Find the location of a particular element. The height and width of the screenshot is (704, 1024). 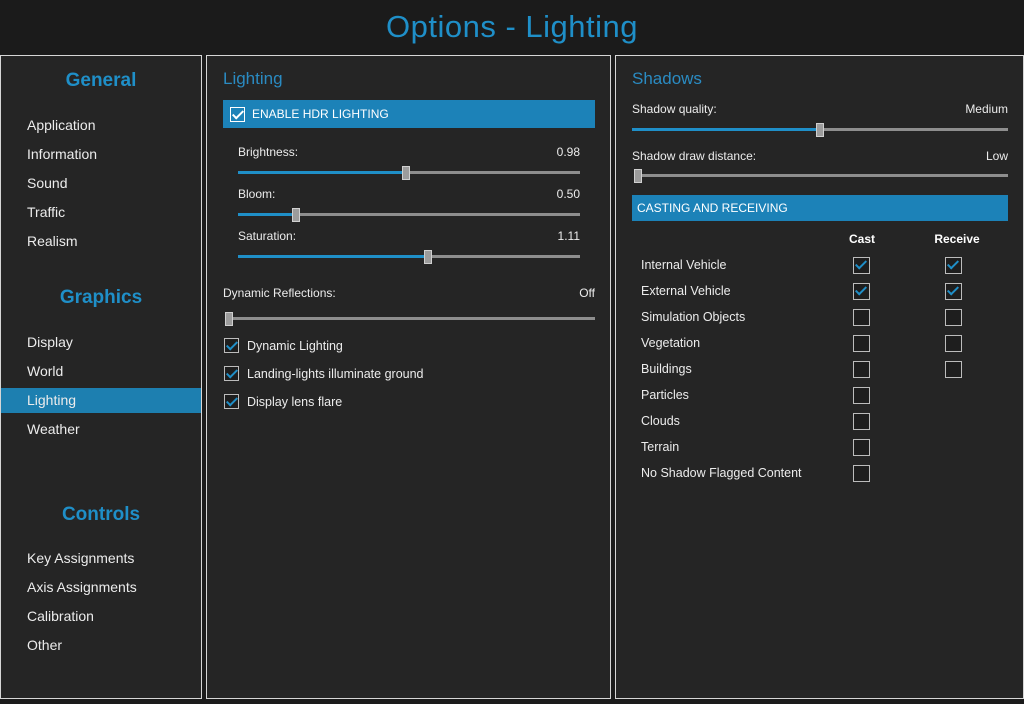

hdr-label: ENABLE HDR LIGHTING is located at coordinates (320, 114).